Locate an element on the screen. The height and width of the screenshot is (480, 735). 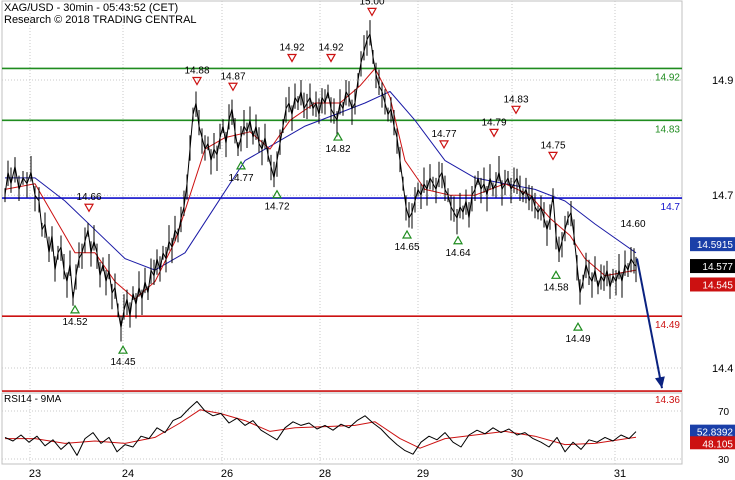
x-tick-label: 30 is located at coordinates (517, 474).